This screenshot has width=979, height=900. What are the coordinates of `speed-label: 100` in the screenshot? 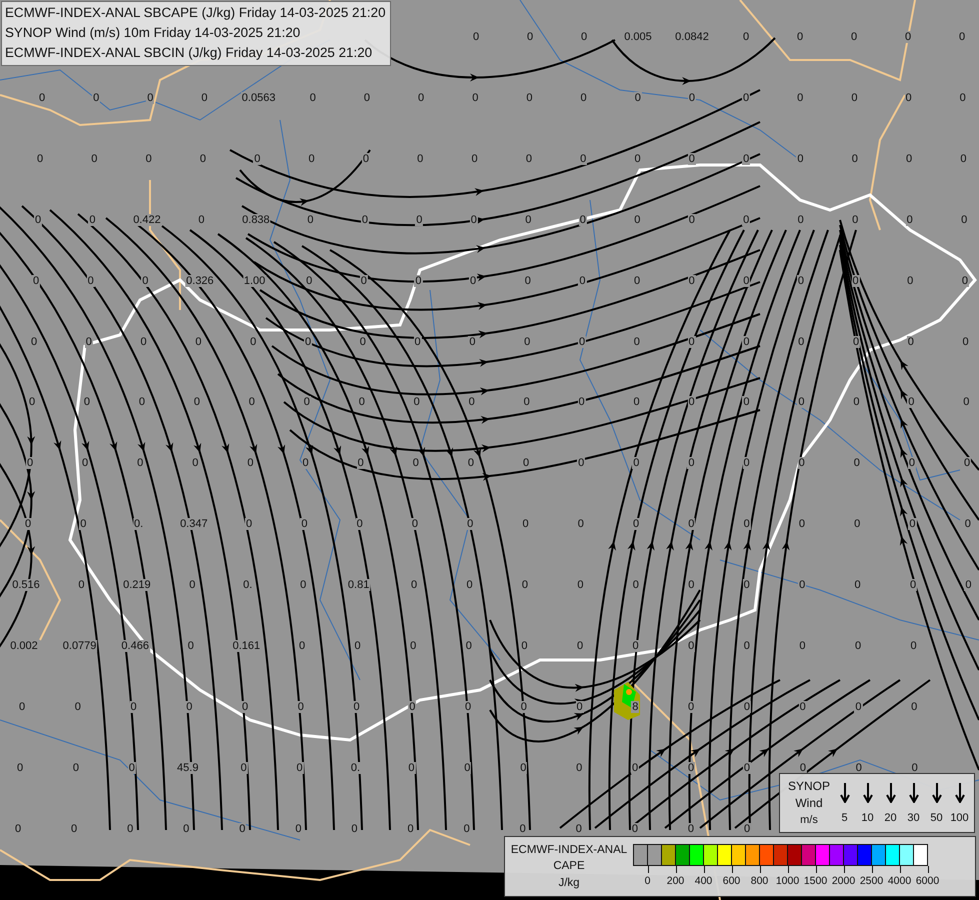 It's located at (959, 818).